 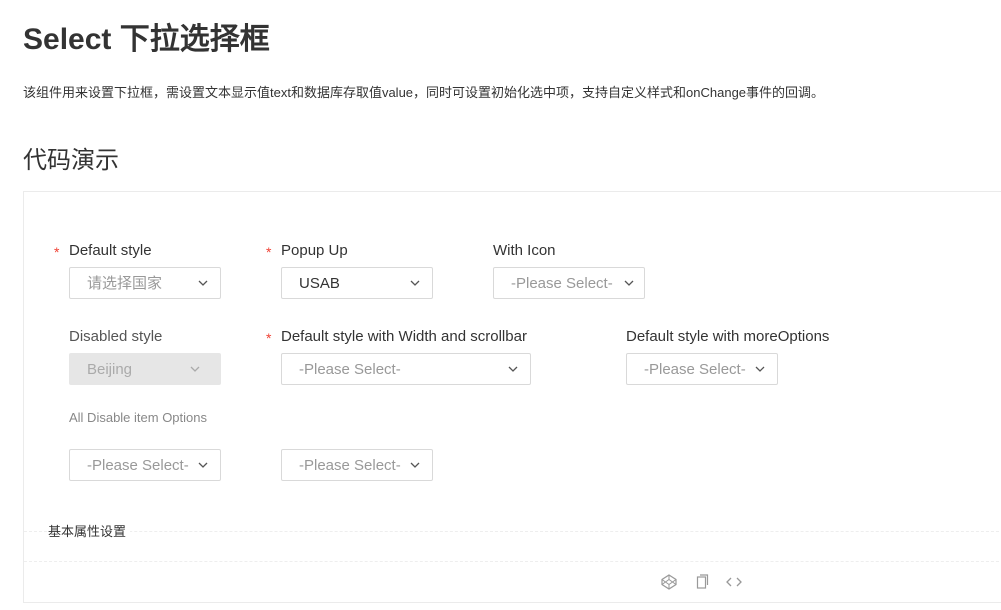 What do you see at coordinates (145, 369) in the screenshot?
I see `disabled-select: Beijing` at bounding box center [145, 369].